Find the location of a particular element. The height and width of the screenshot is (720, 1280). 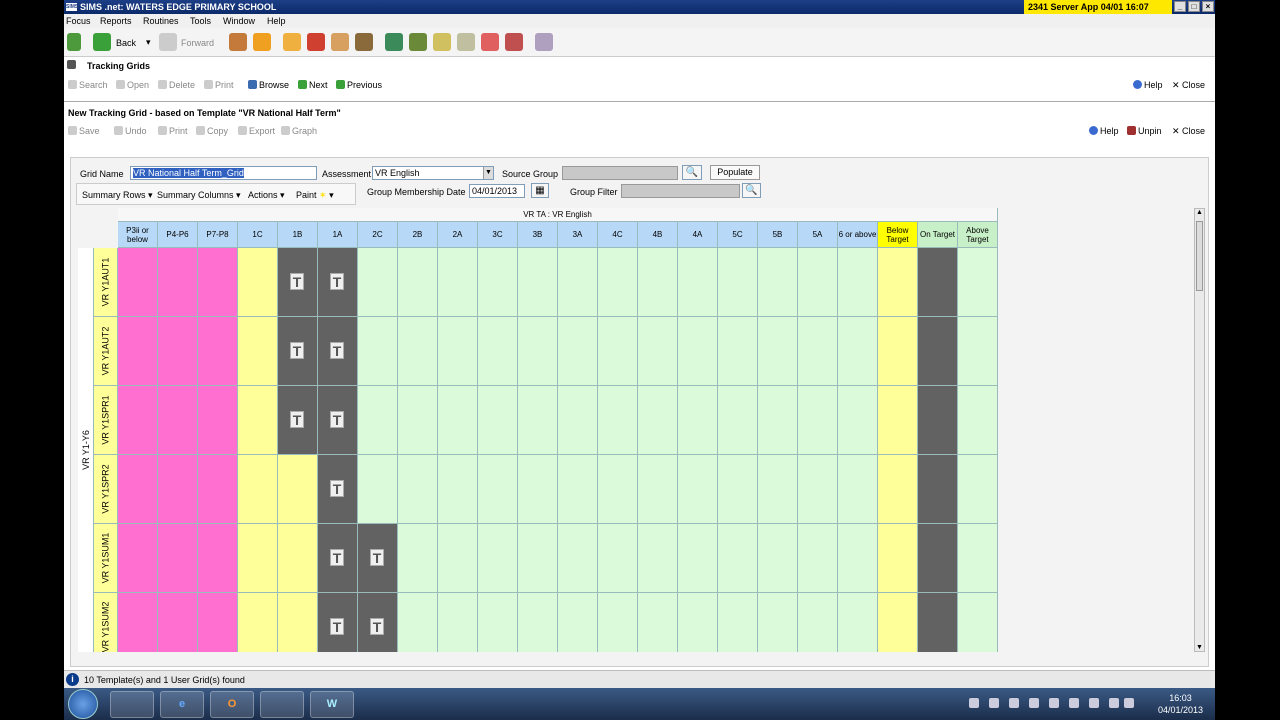

summary-columns-menu: Summary Columns ▾ is located at coordinates (199, 195).